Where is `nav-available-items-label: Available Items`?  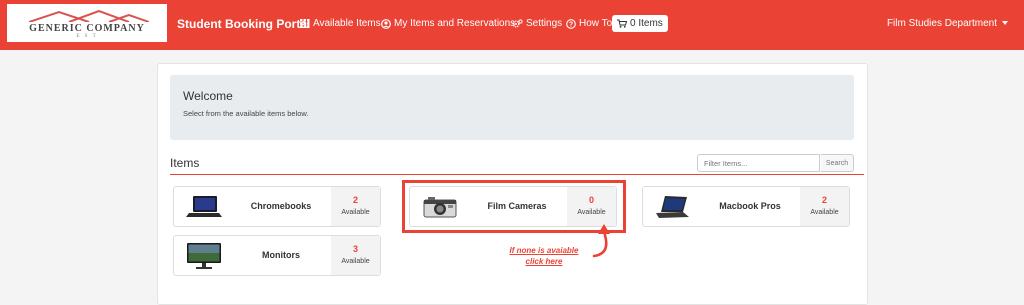
nav-available-items-label: Available Items is located at coordinates (347, 23).